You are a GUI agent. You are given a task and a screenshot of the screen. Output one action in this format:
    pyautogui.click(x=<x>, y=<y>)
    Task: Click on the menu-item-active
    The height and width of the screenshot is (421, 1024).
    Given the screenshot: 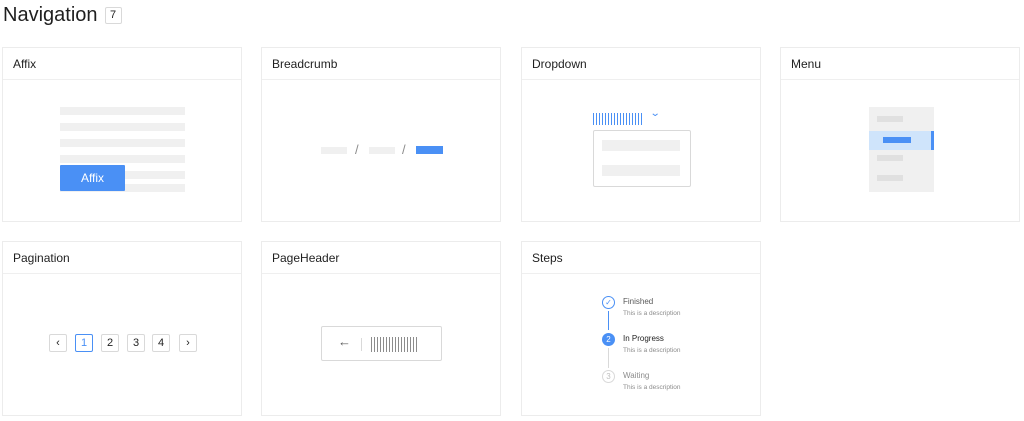 What is the action you would take?
    pyautogui.click(x=901, y=140)
    